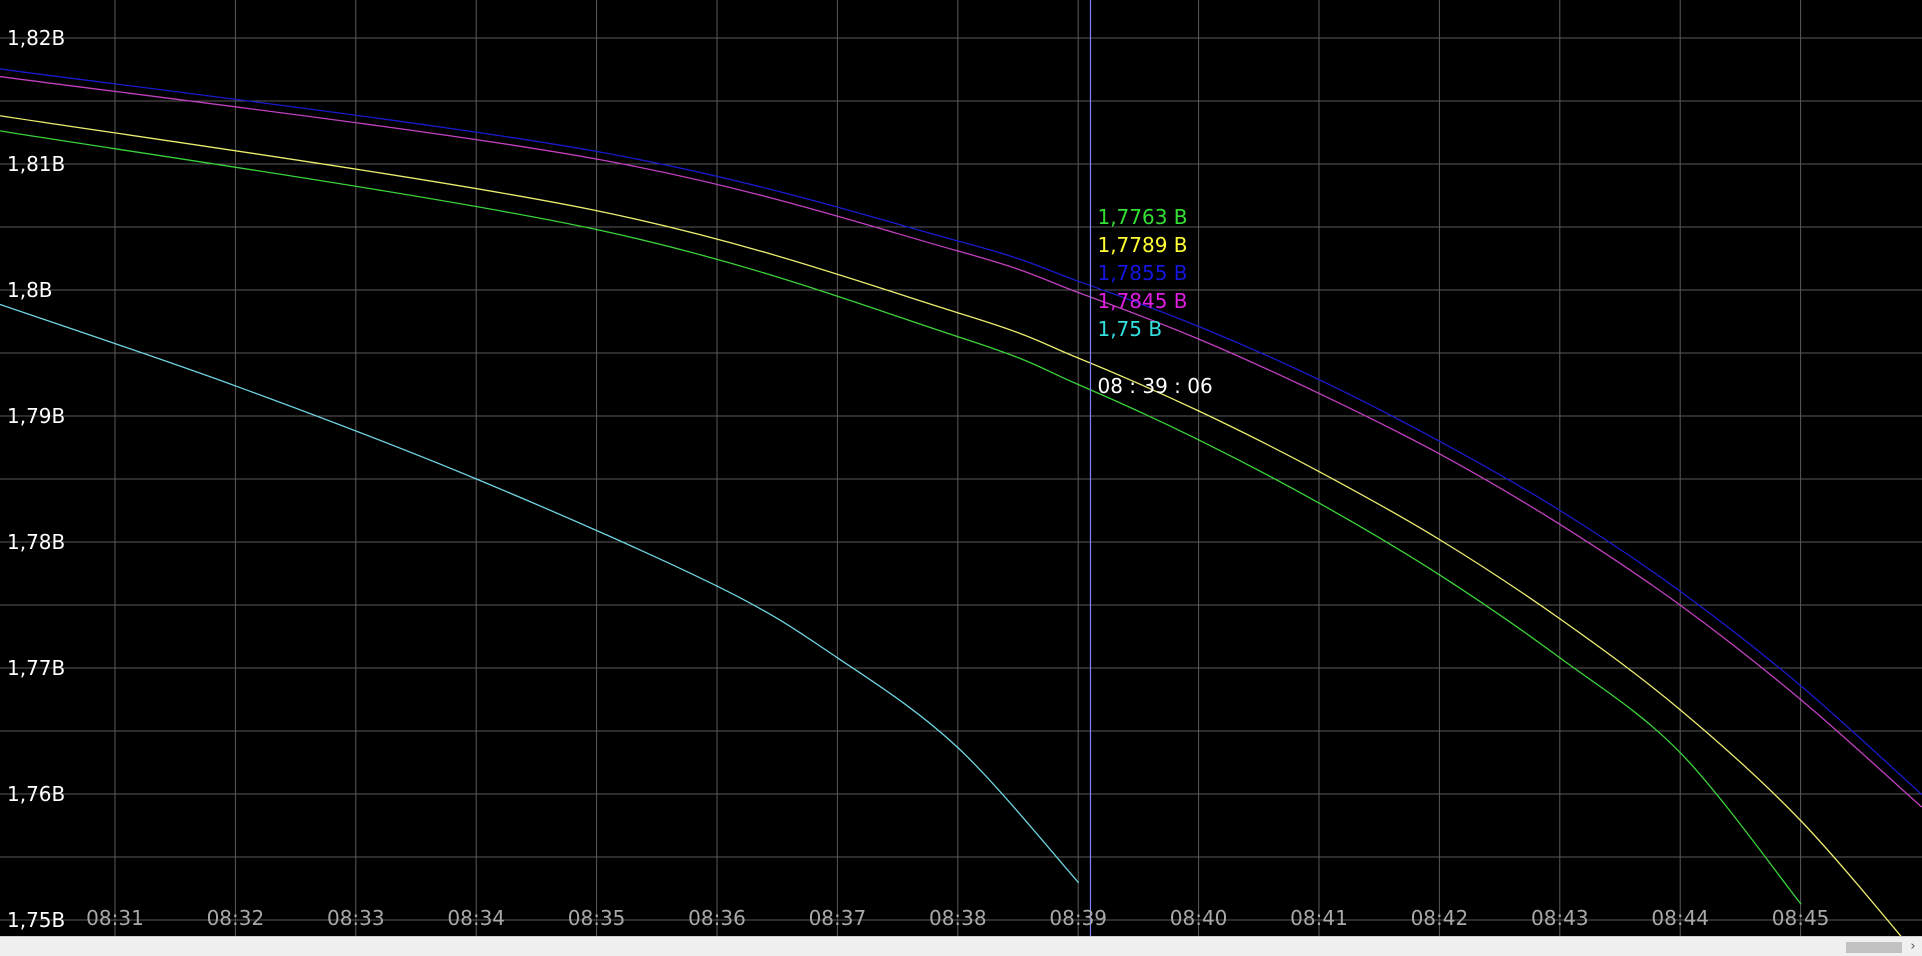 The width and height of the screenshot is (1922, 956). I want to click on readout-value: 1,7845 B, so click(1142, 301).